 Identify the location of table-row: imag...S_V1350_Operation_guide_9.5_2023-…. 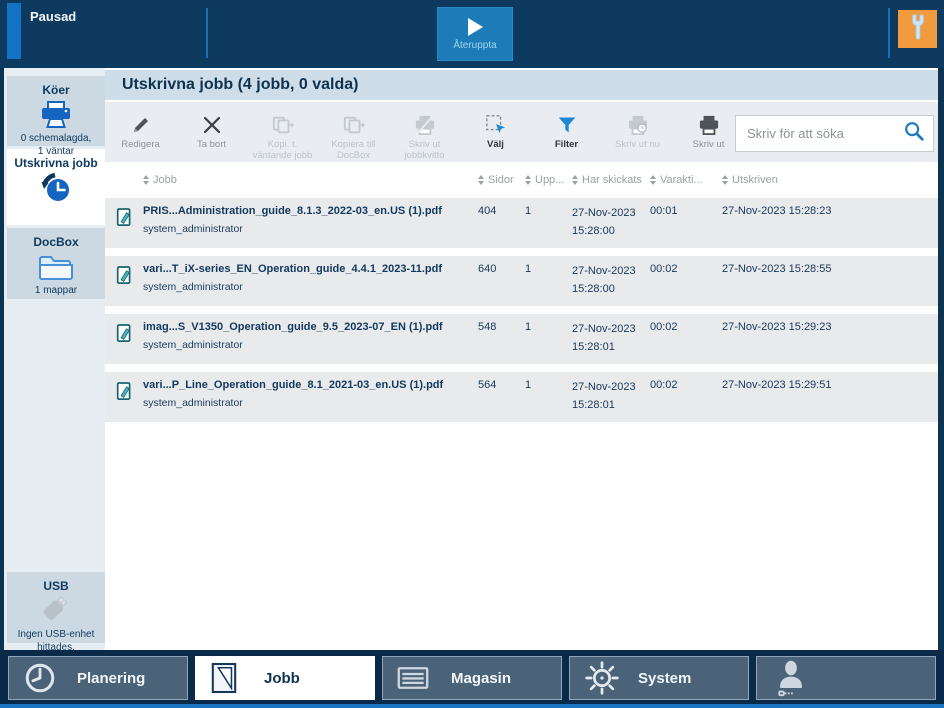
(521, 339).